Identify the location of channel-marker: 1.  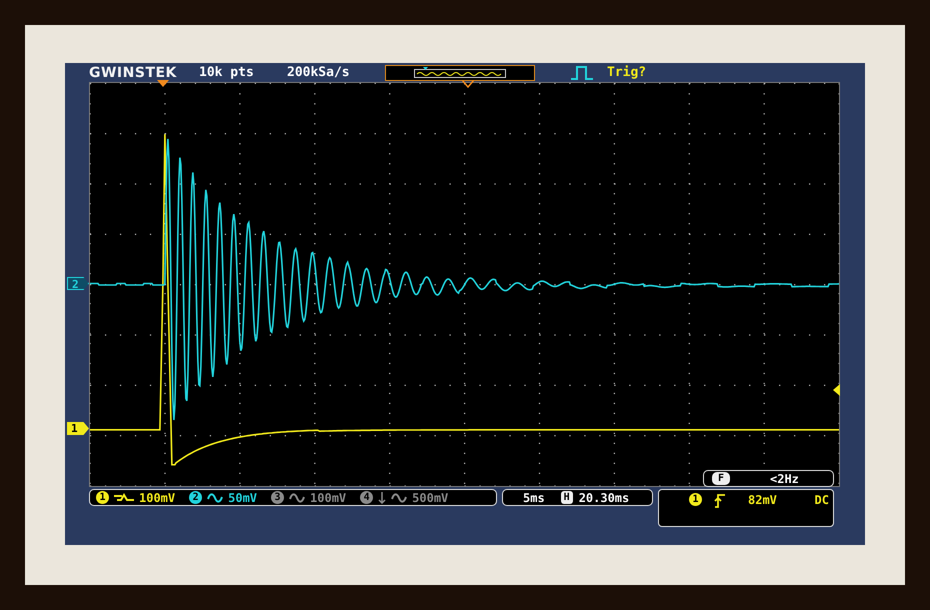
(78, 428).